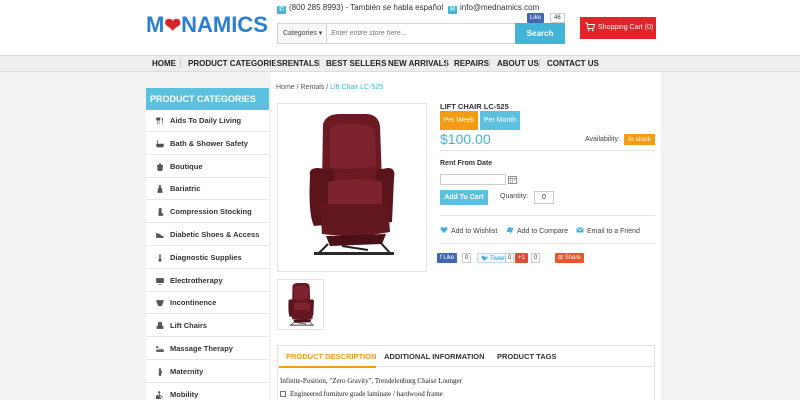 This screenshot has width=800, height=400. Describe the element at coordinates (313, 87) in the screenshot. I see `breadcrumb-rentals: Rentals` at that location.